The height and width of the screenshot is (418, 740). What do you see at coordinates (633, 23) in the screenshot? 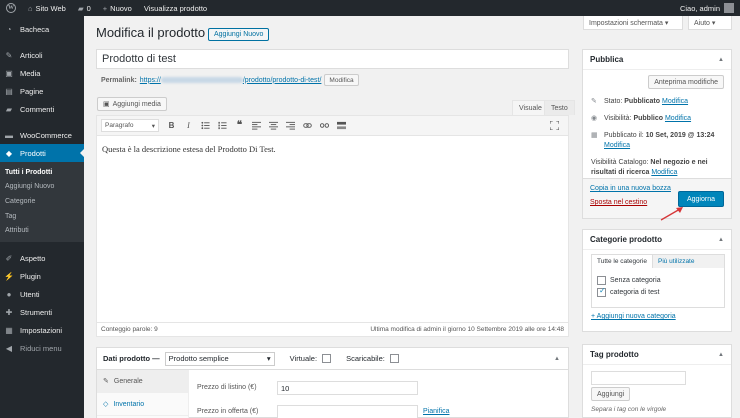
I see `screen-options-tab: Impostazioni schermata ▾` at bounding box center [633, 23].